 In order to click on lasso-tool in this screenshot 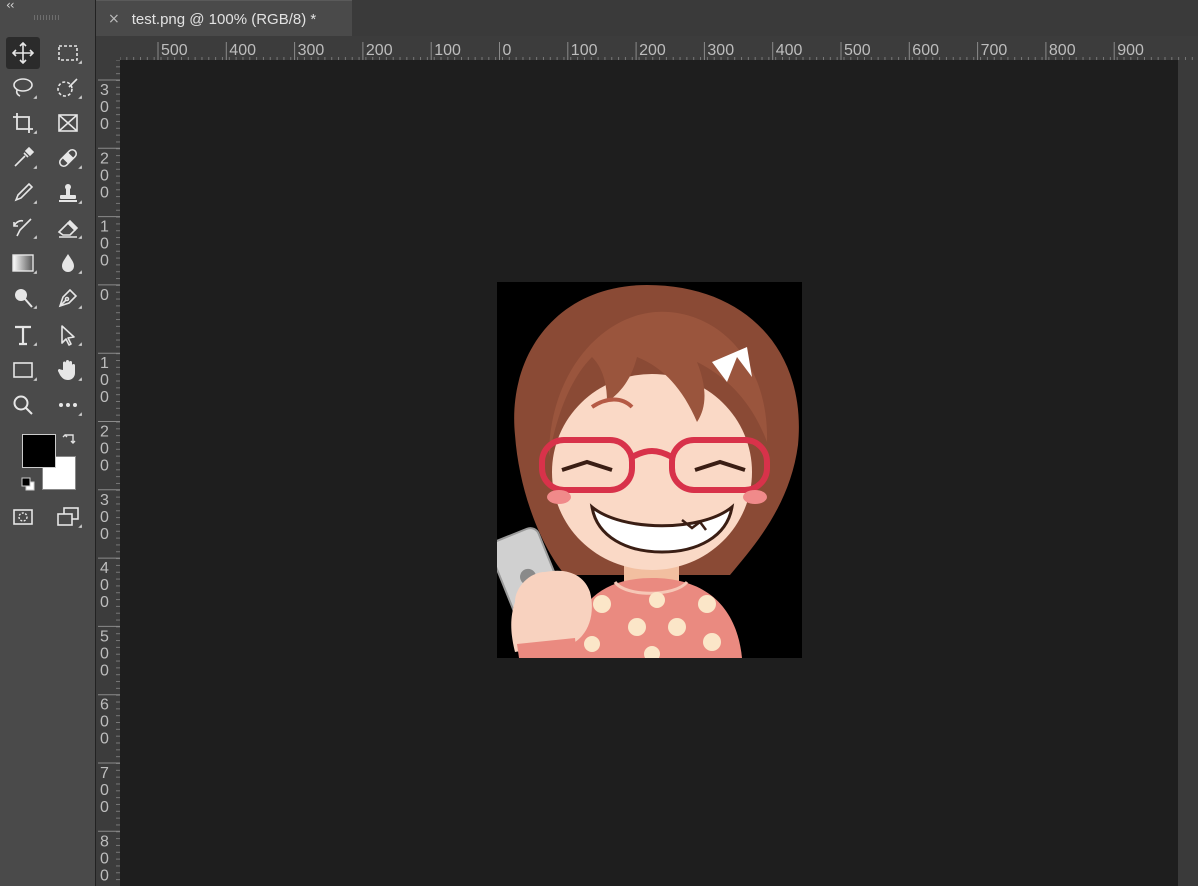, I will do `click(23, 88)`.